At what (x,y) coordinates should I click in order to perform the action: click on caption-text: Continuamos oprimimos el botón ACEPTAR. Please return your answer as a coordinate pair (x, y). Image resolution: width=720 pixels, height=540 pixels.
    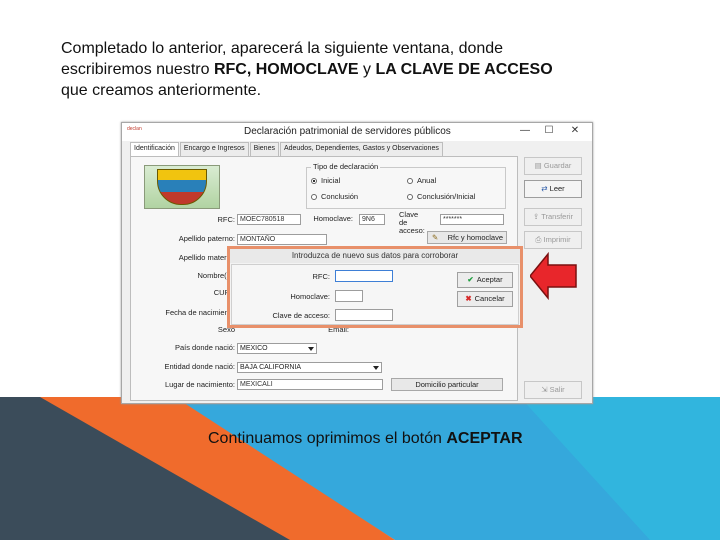
    Looking at the image, I should click on (365, 438).